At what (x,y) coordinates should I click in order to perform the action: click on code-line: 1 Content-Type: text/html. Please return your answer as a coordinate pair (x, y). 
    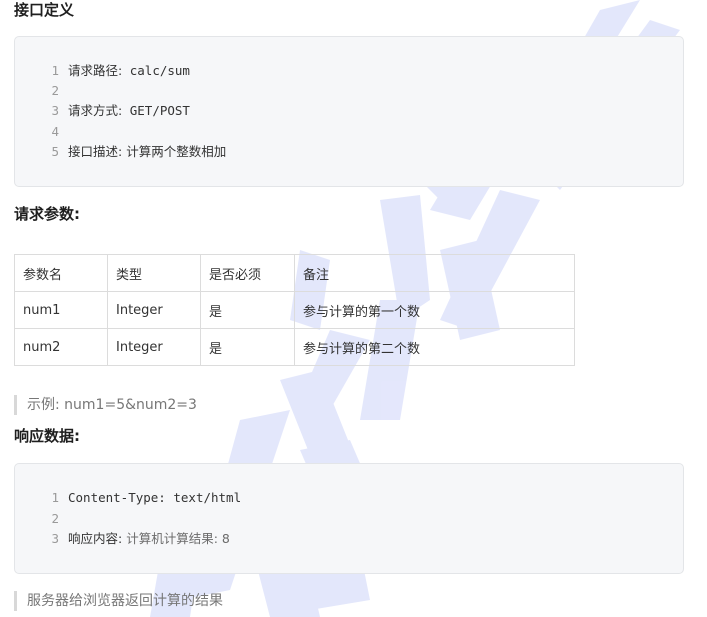
    Looking at the image, I should click on (128, 498).